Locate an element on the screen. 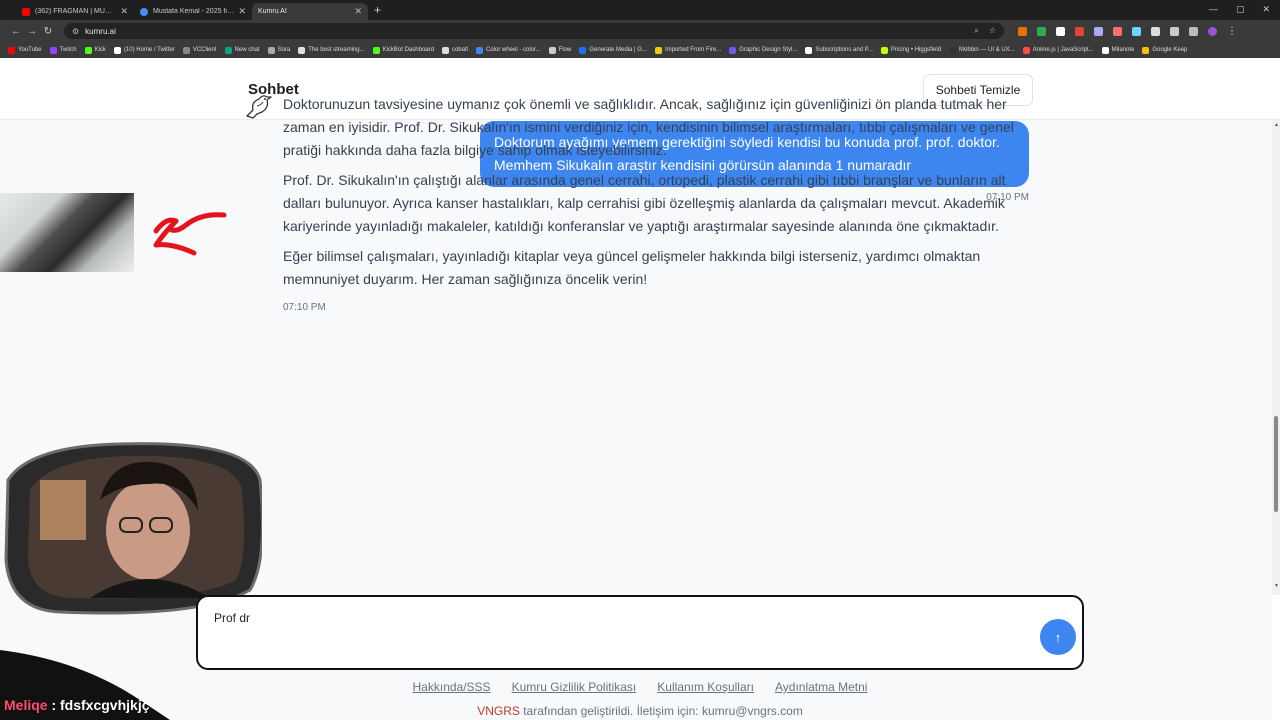 The image size is (1280, 720). zoom-icon: ⌕ is located at coordinates (976, 31).